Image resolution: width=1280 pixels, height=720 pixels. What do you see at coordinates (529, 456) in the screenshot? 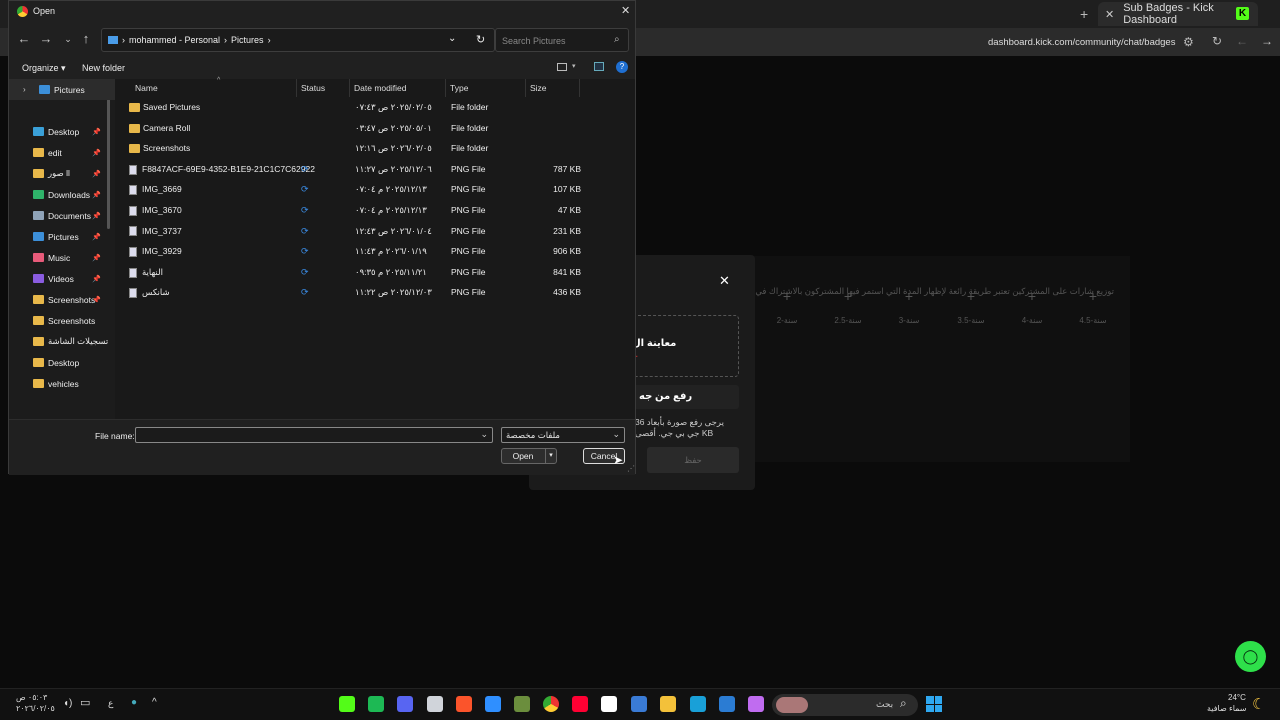
I see `open-button: Open ▾` at bounding box center [529, 456].